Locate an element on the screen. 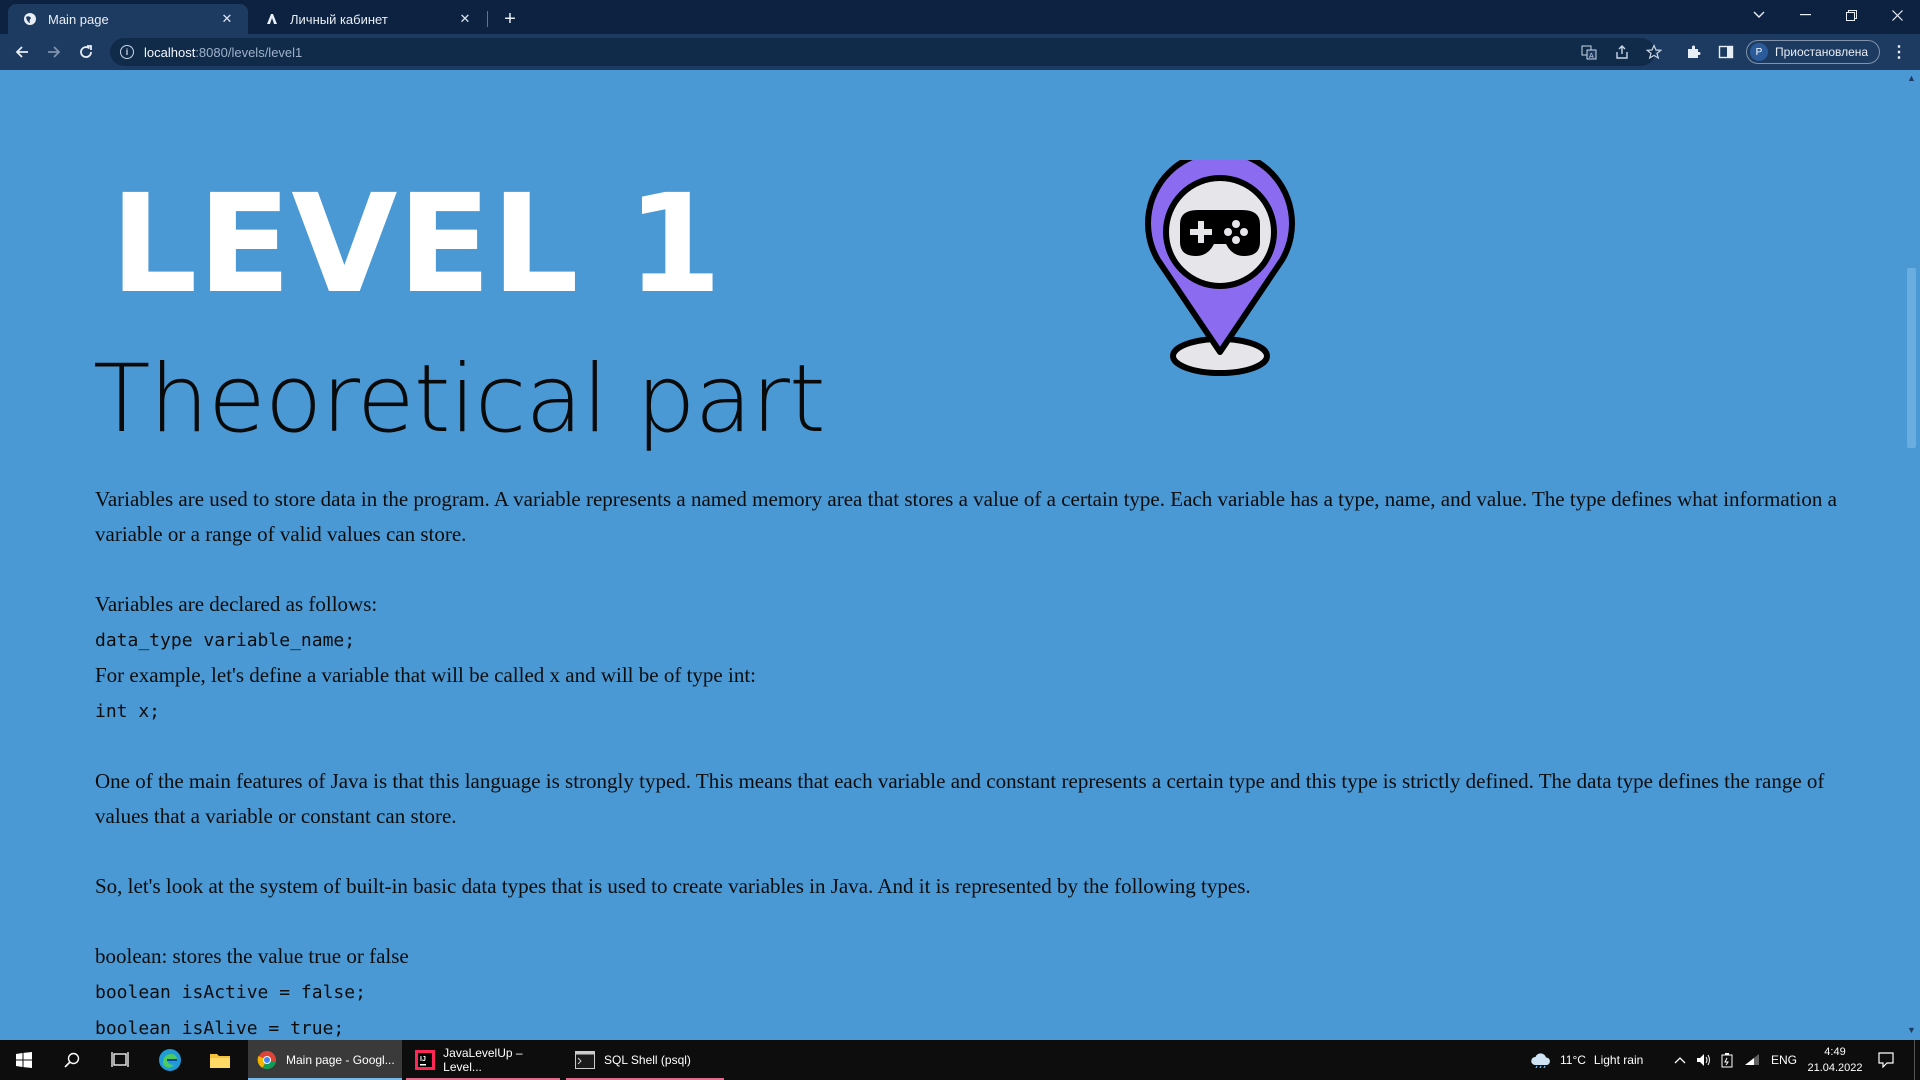  browser-menu-icon: ⋮ is located at coordinates (1899, 52).